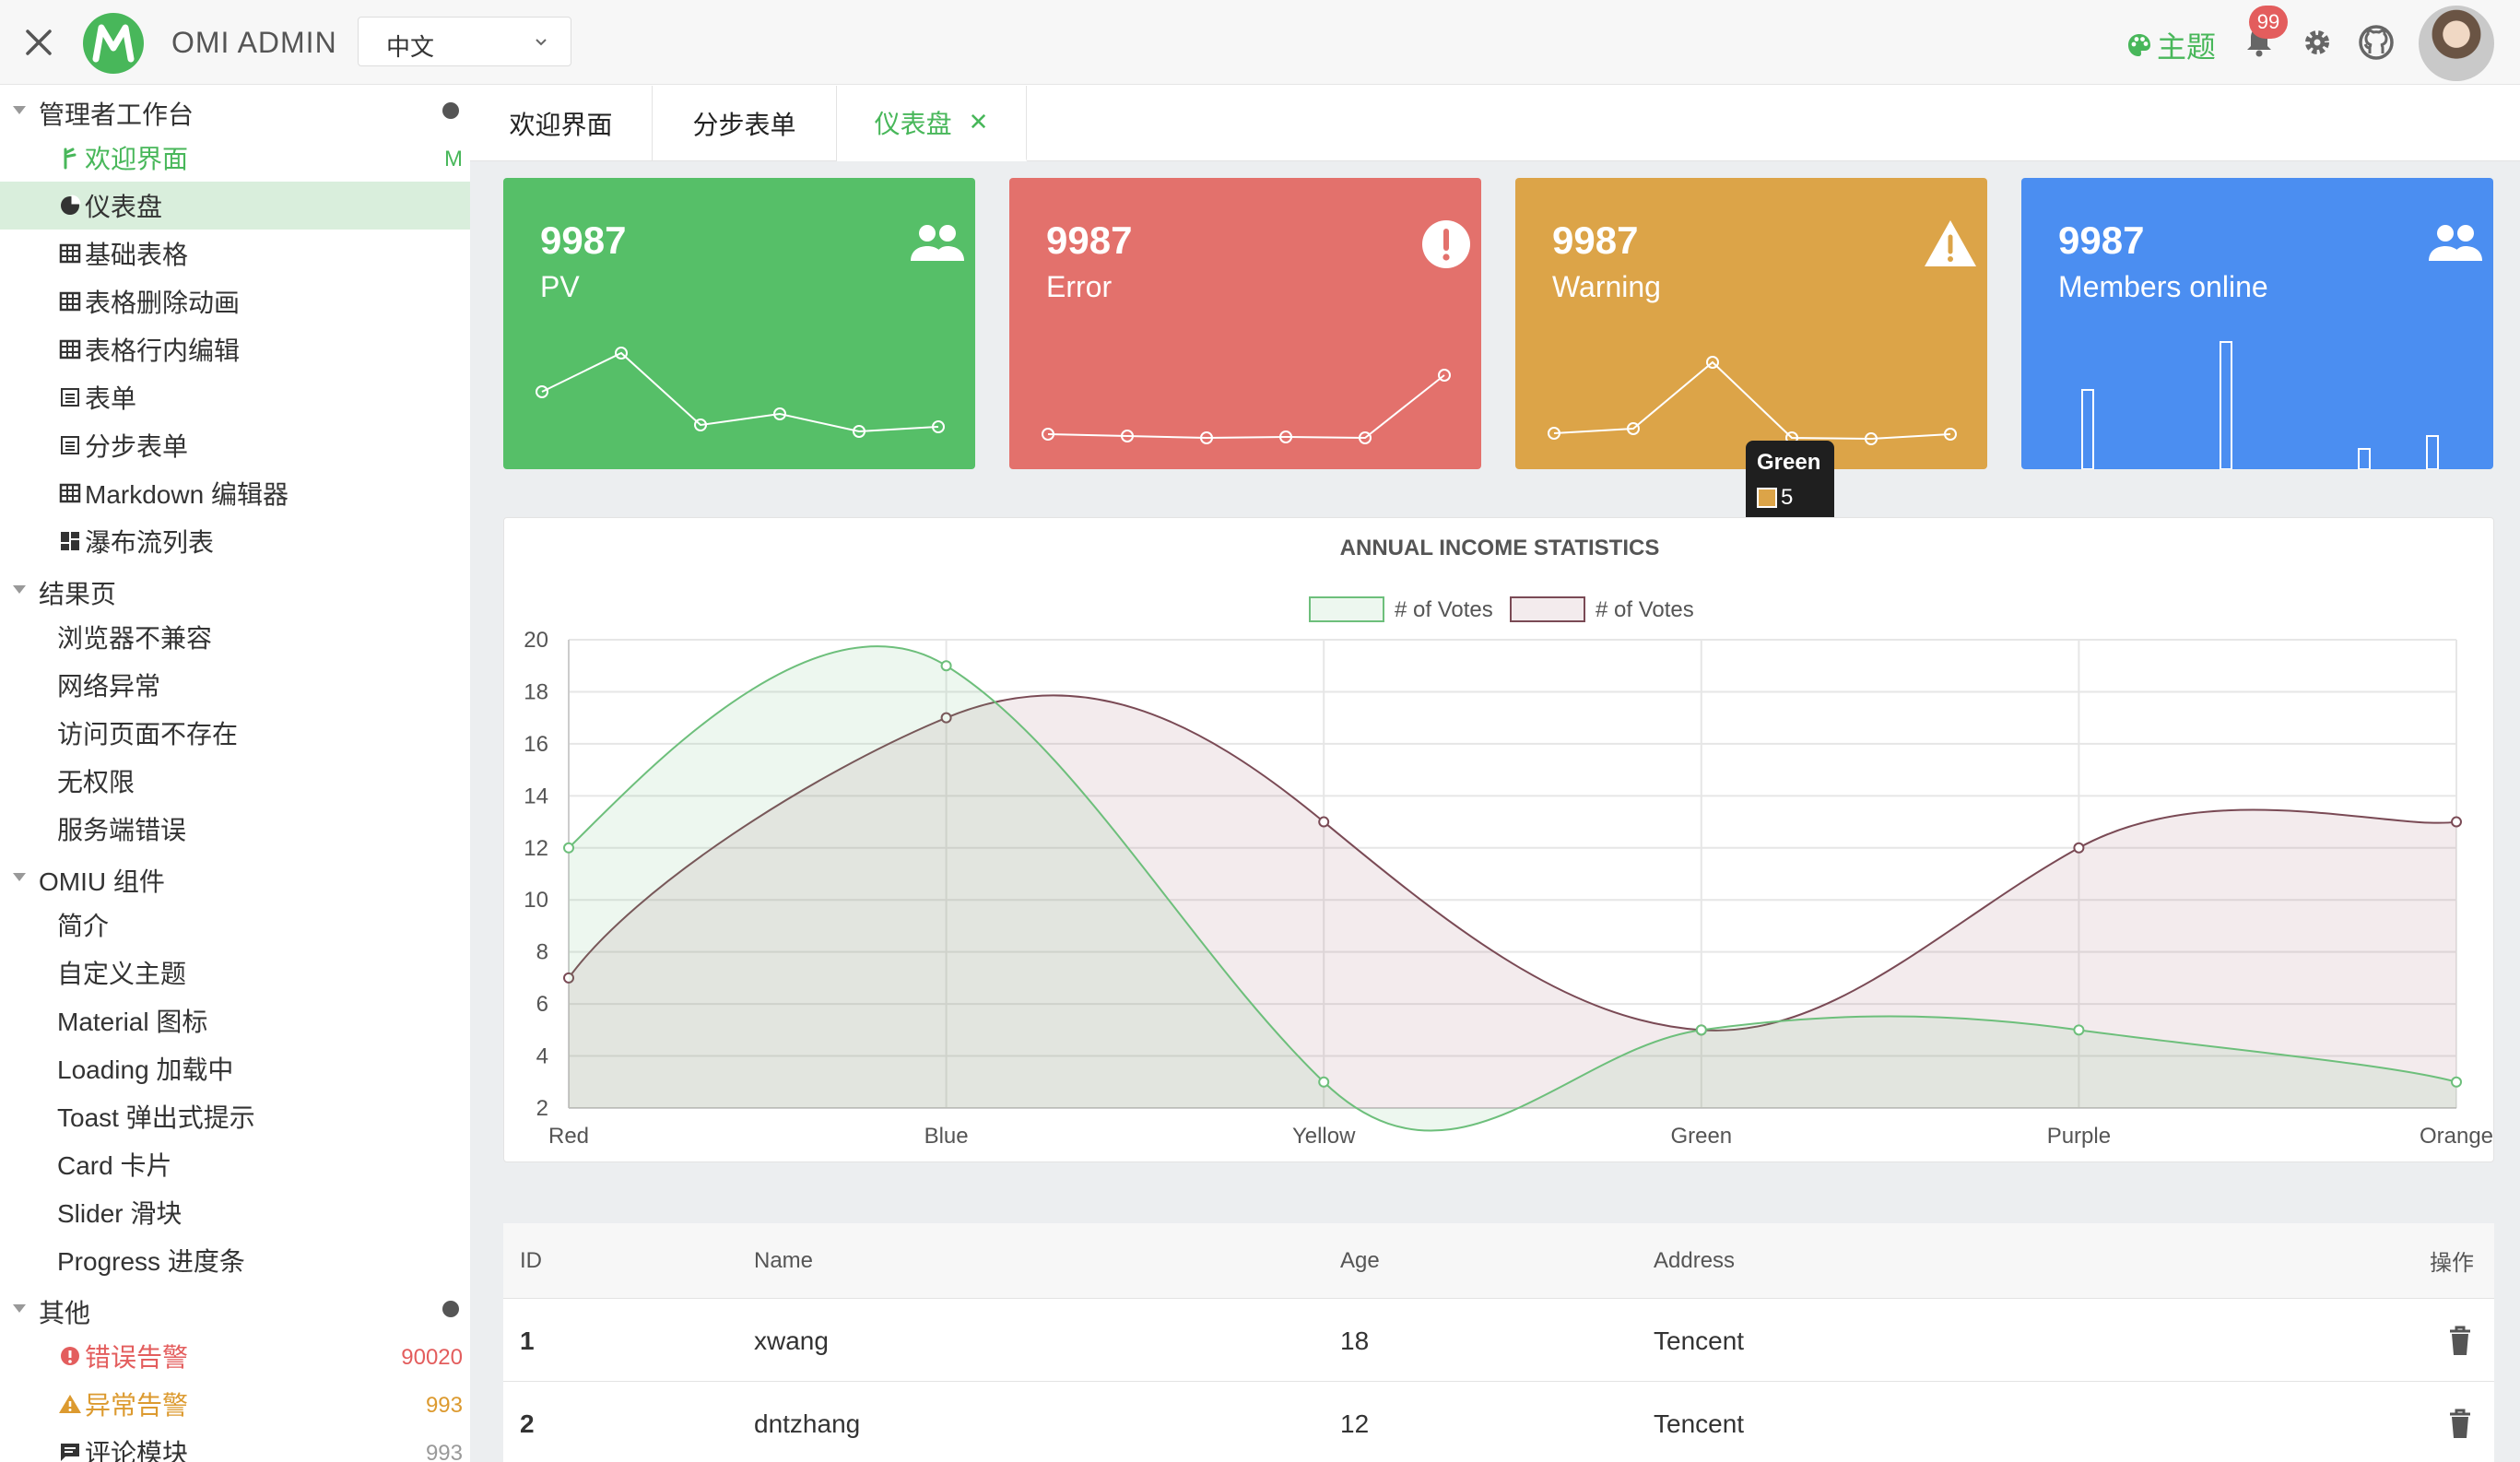 This screenshot has height=1462, width=2520. Describe the element at coordinates (187, 494) in the screenshot. I see `sidebar-item-label: Markdown 编辑器` at that location.